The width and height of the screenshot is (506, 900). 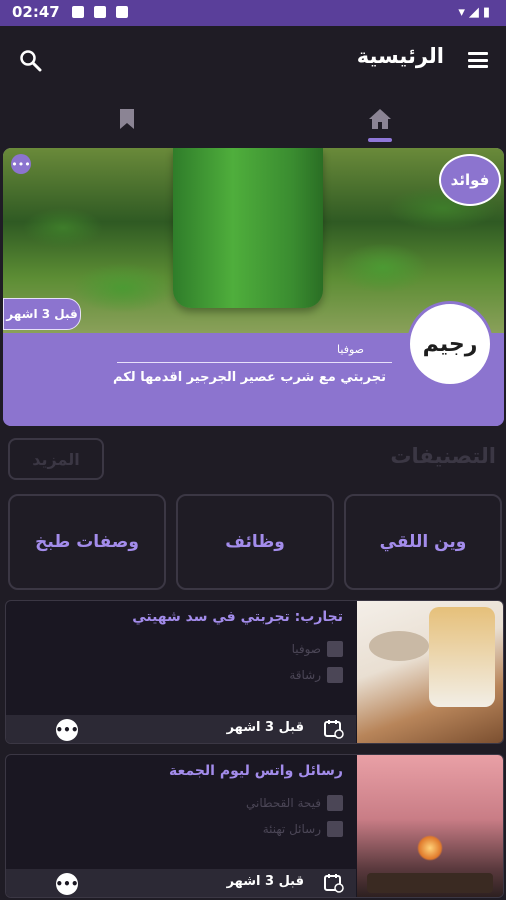 I want to click on article-tag: رشاقة, so click(x=305, y=675).